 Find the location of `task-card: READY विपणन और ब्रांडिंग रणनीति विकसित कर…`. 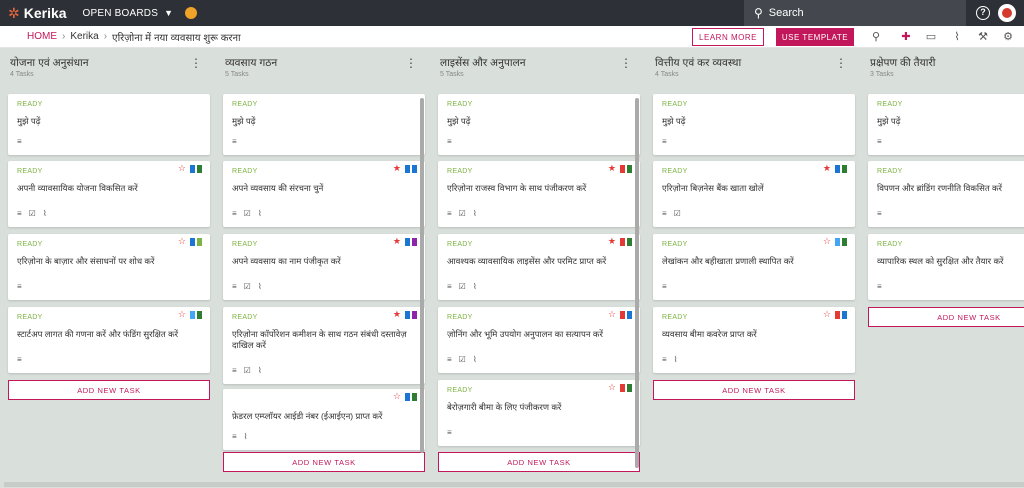

task-card: READY विपणन और ब्रांडिंग रणनीति विकसित कर… is located at coordinates (946, 194).